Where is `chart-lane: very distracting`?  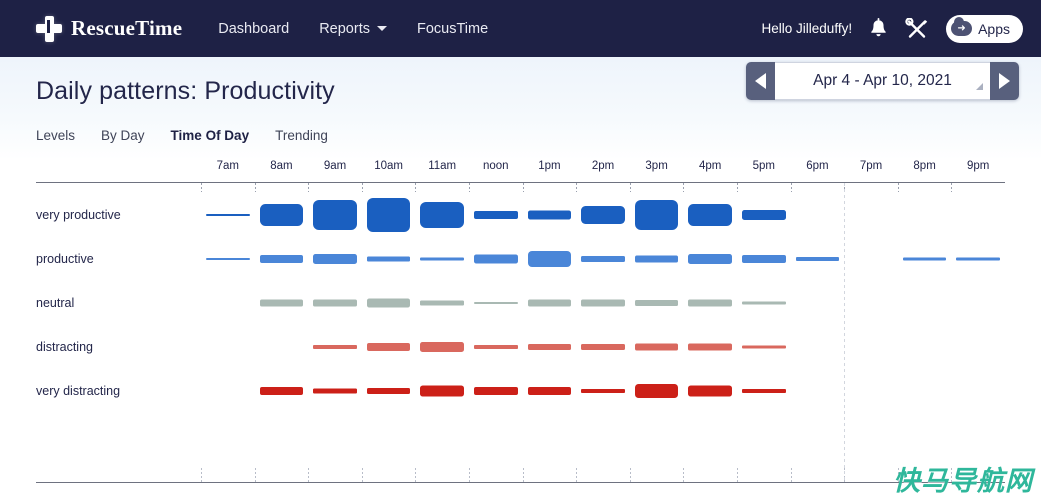 chart-lane: very distracting is located at coordinates (520, 391).